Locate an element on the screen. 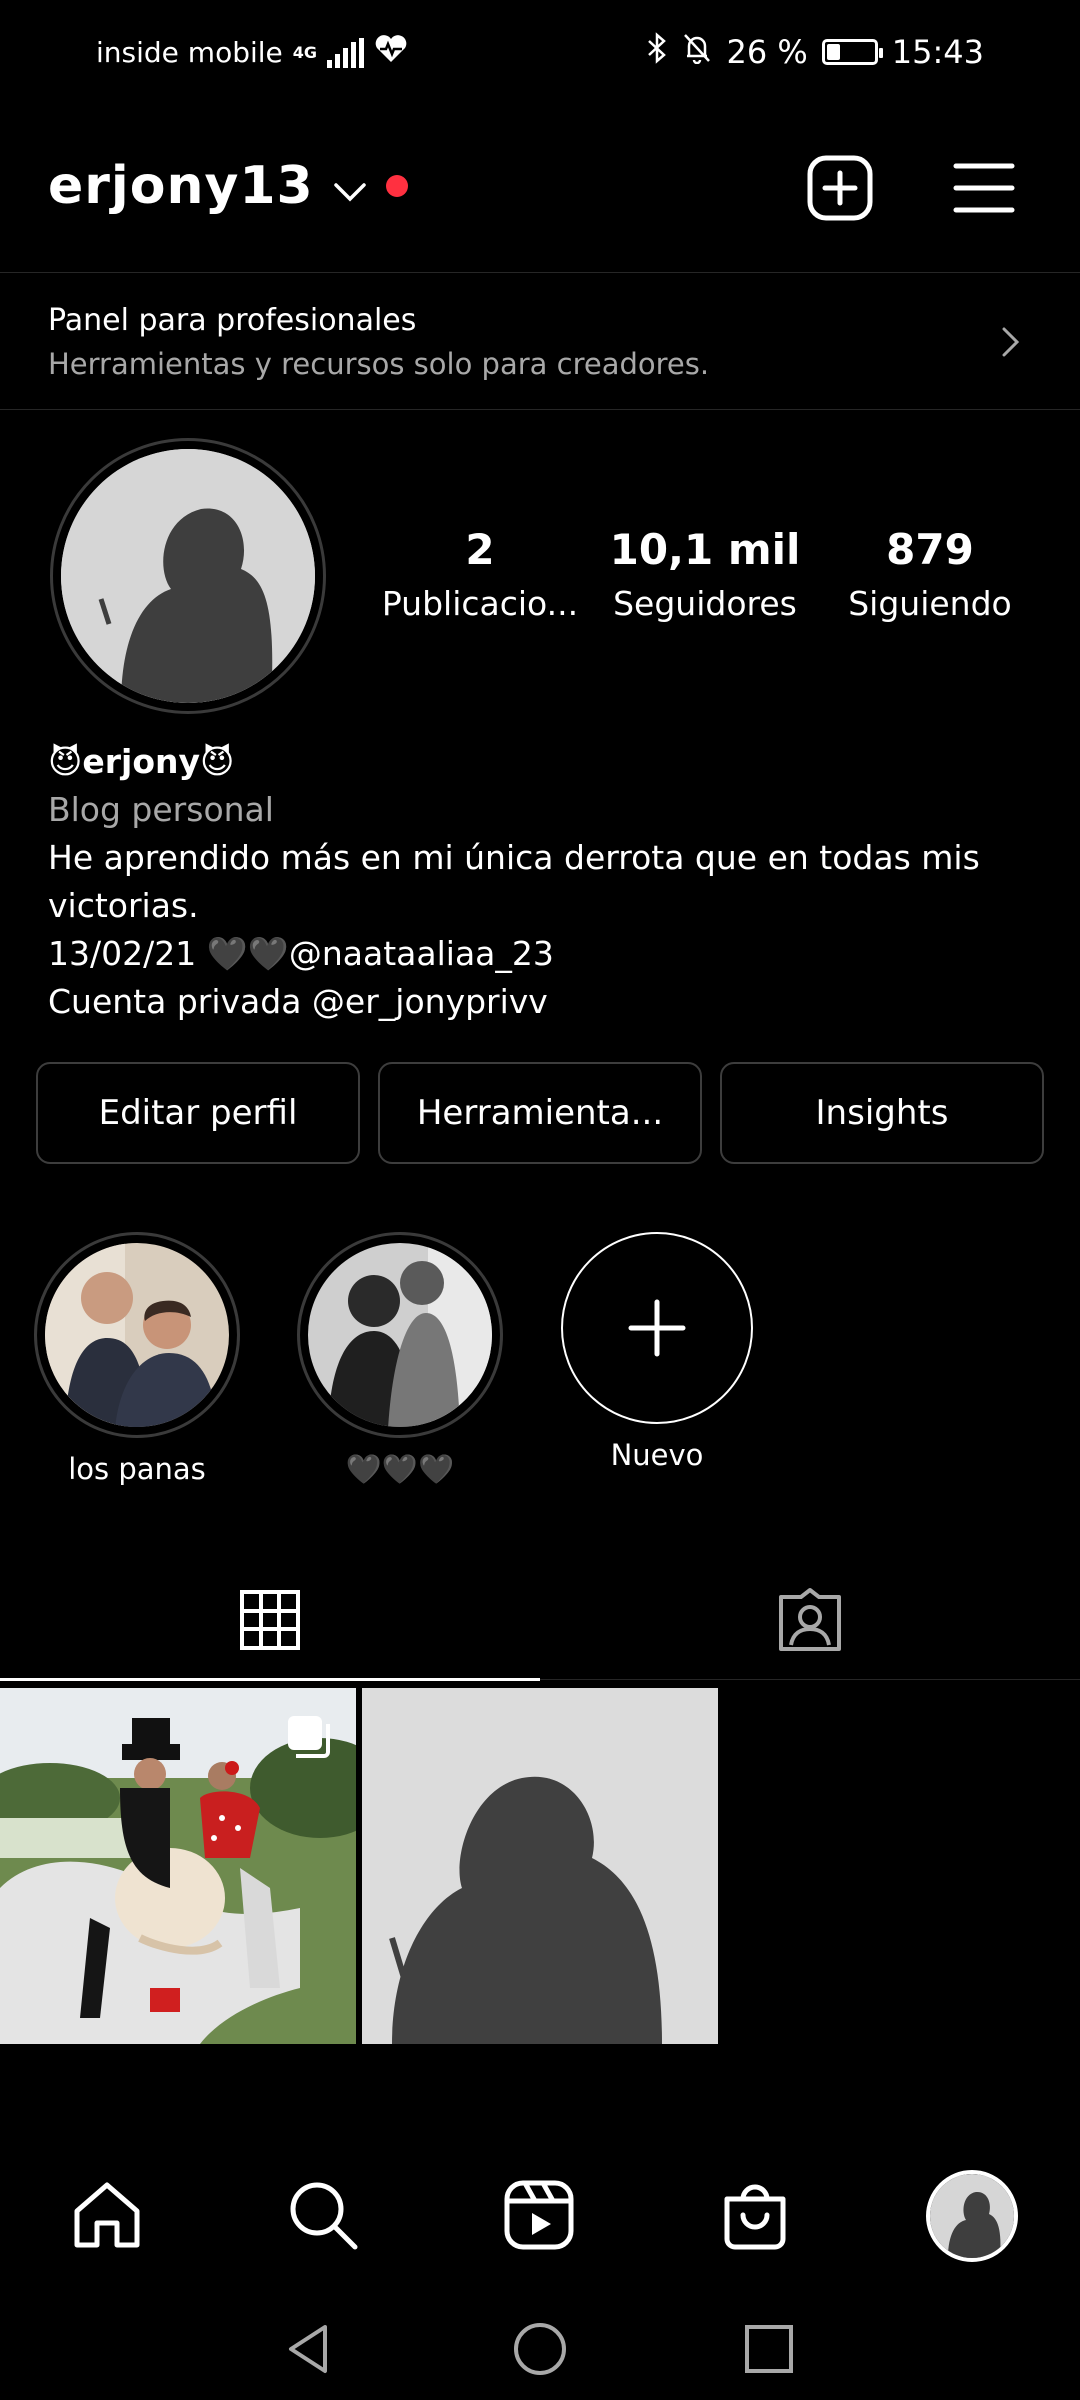  square-recents-icon is located at coordinates (769, 2349).